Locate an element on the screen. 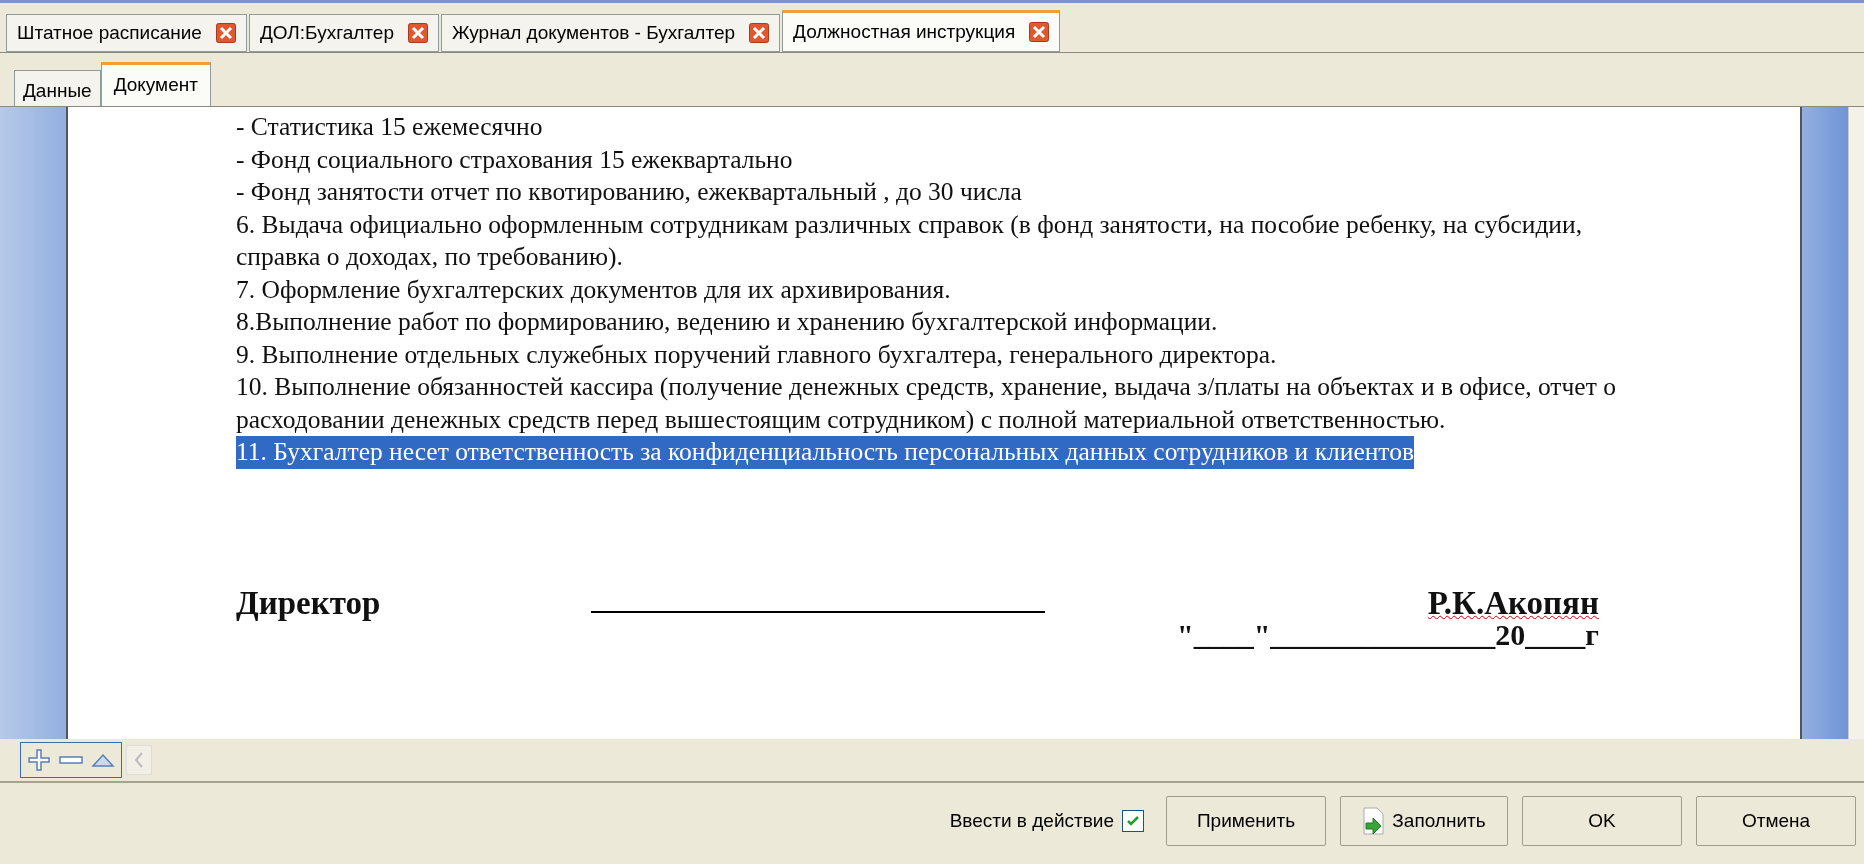 The width and height of the screenshot is (1864, 864). tab: ДОЛ:Бухгалтер is located at coordinates (343, 33).